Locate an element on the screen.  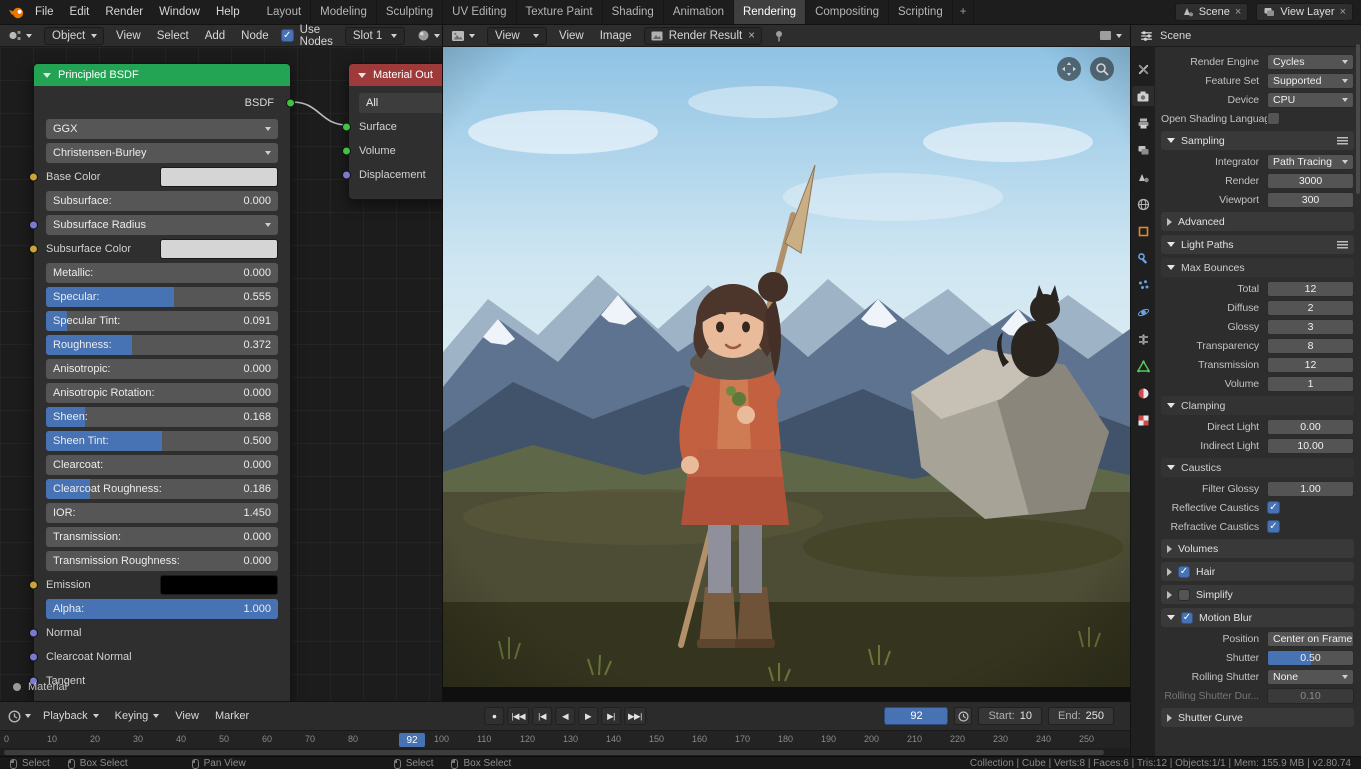
tab-world is located at coordinates (1143, 204).